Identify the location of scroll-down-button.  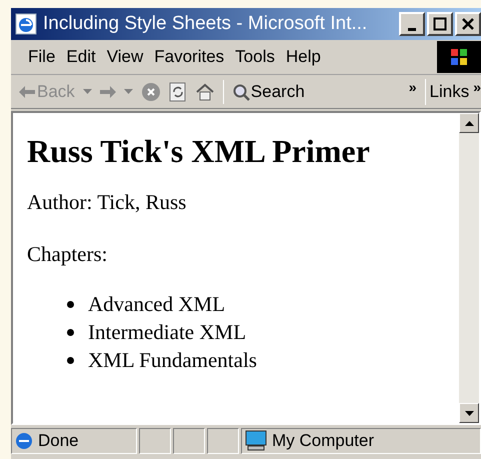
(469, 413).